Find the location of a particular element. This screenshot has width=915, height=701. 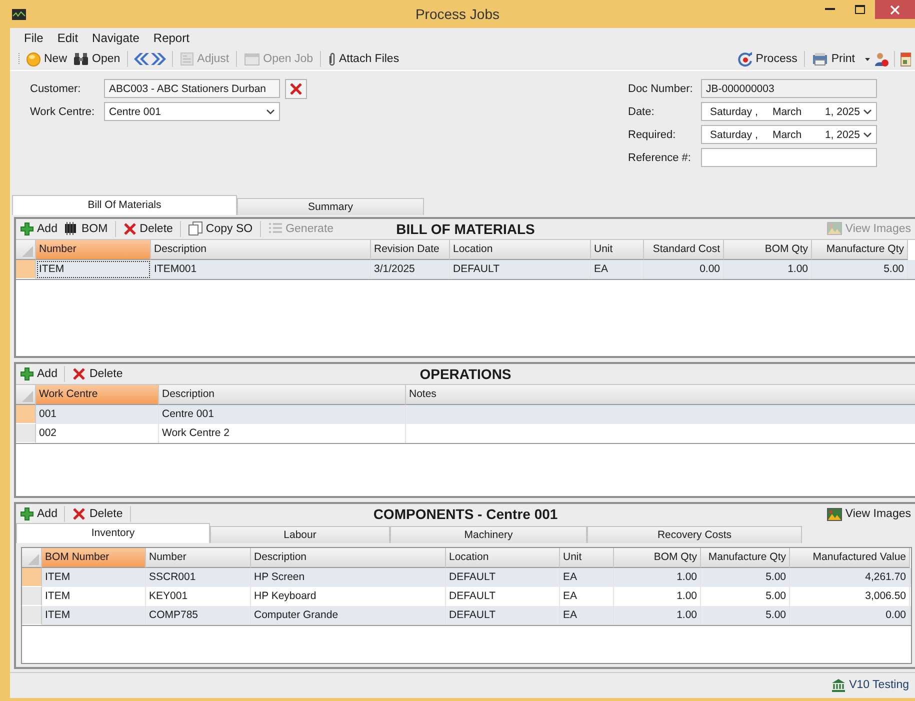

caret-icon is located at coordinates (867, 59).